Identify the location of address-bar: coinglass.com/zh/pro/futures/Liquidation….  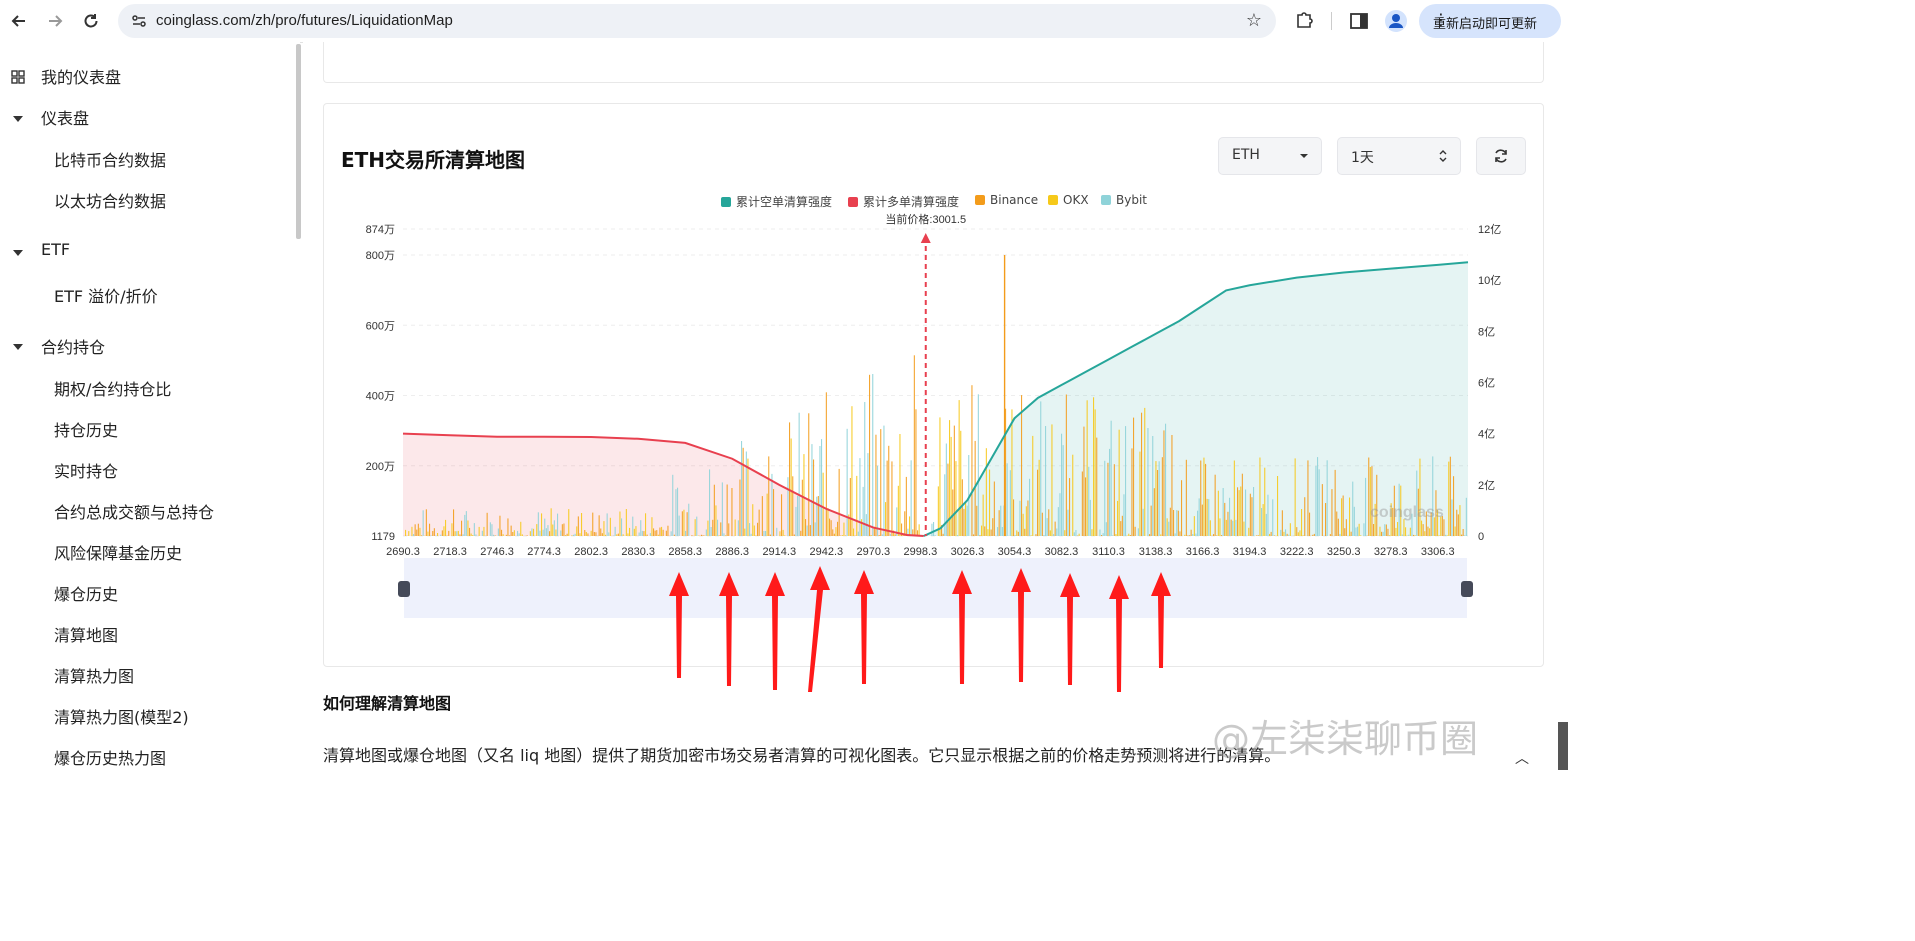
(697, 21).